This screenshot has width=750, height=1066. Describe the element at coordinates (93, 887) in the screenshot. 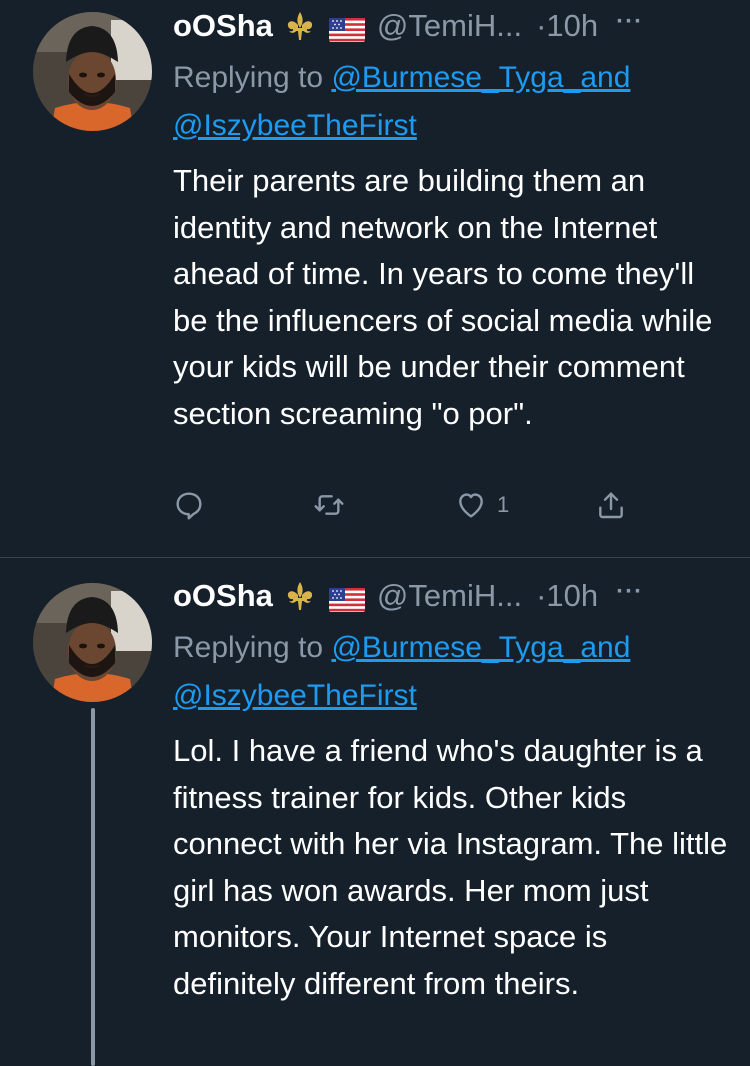

I see `thread-connector-line` at that location.